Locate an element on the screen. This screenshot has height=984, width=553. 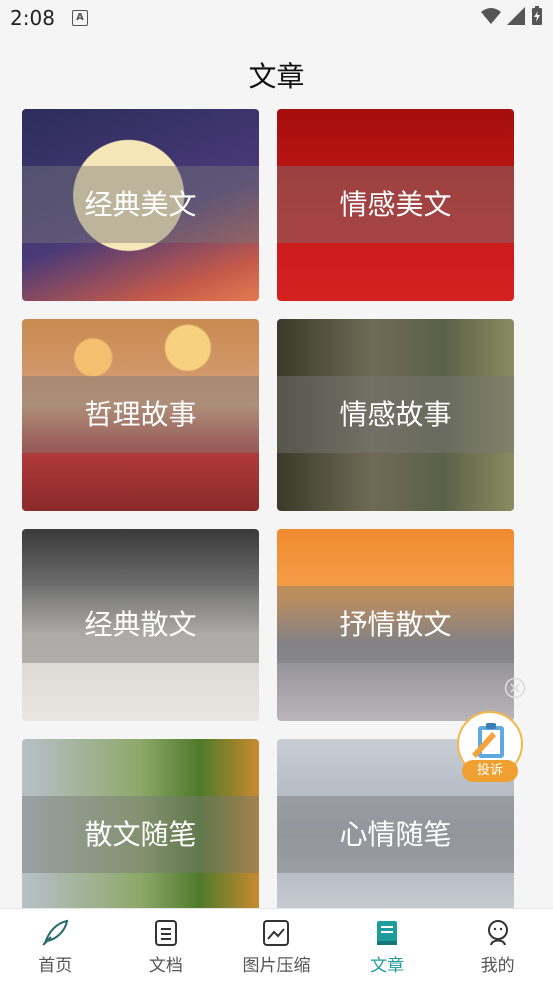
close-icon is located at coordinates (515, 688).